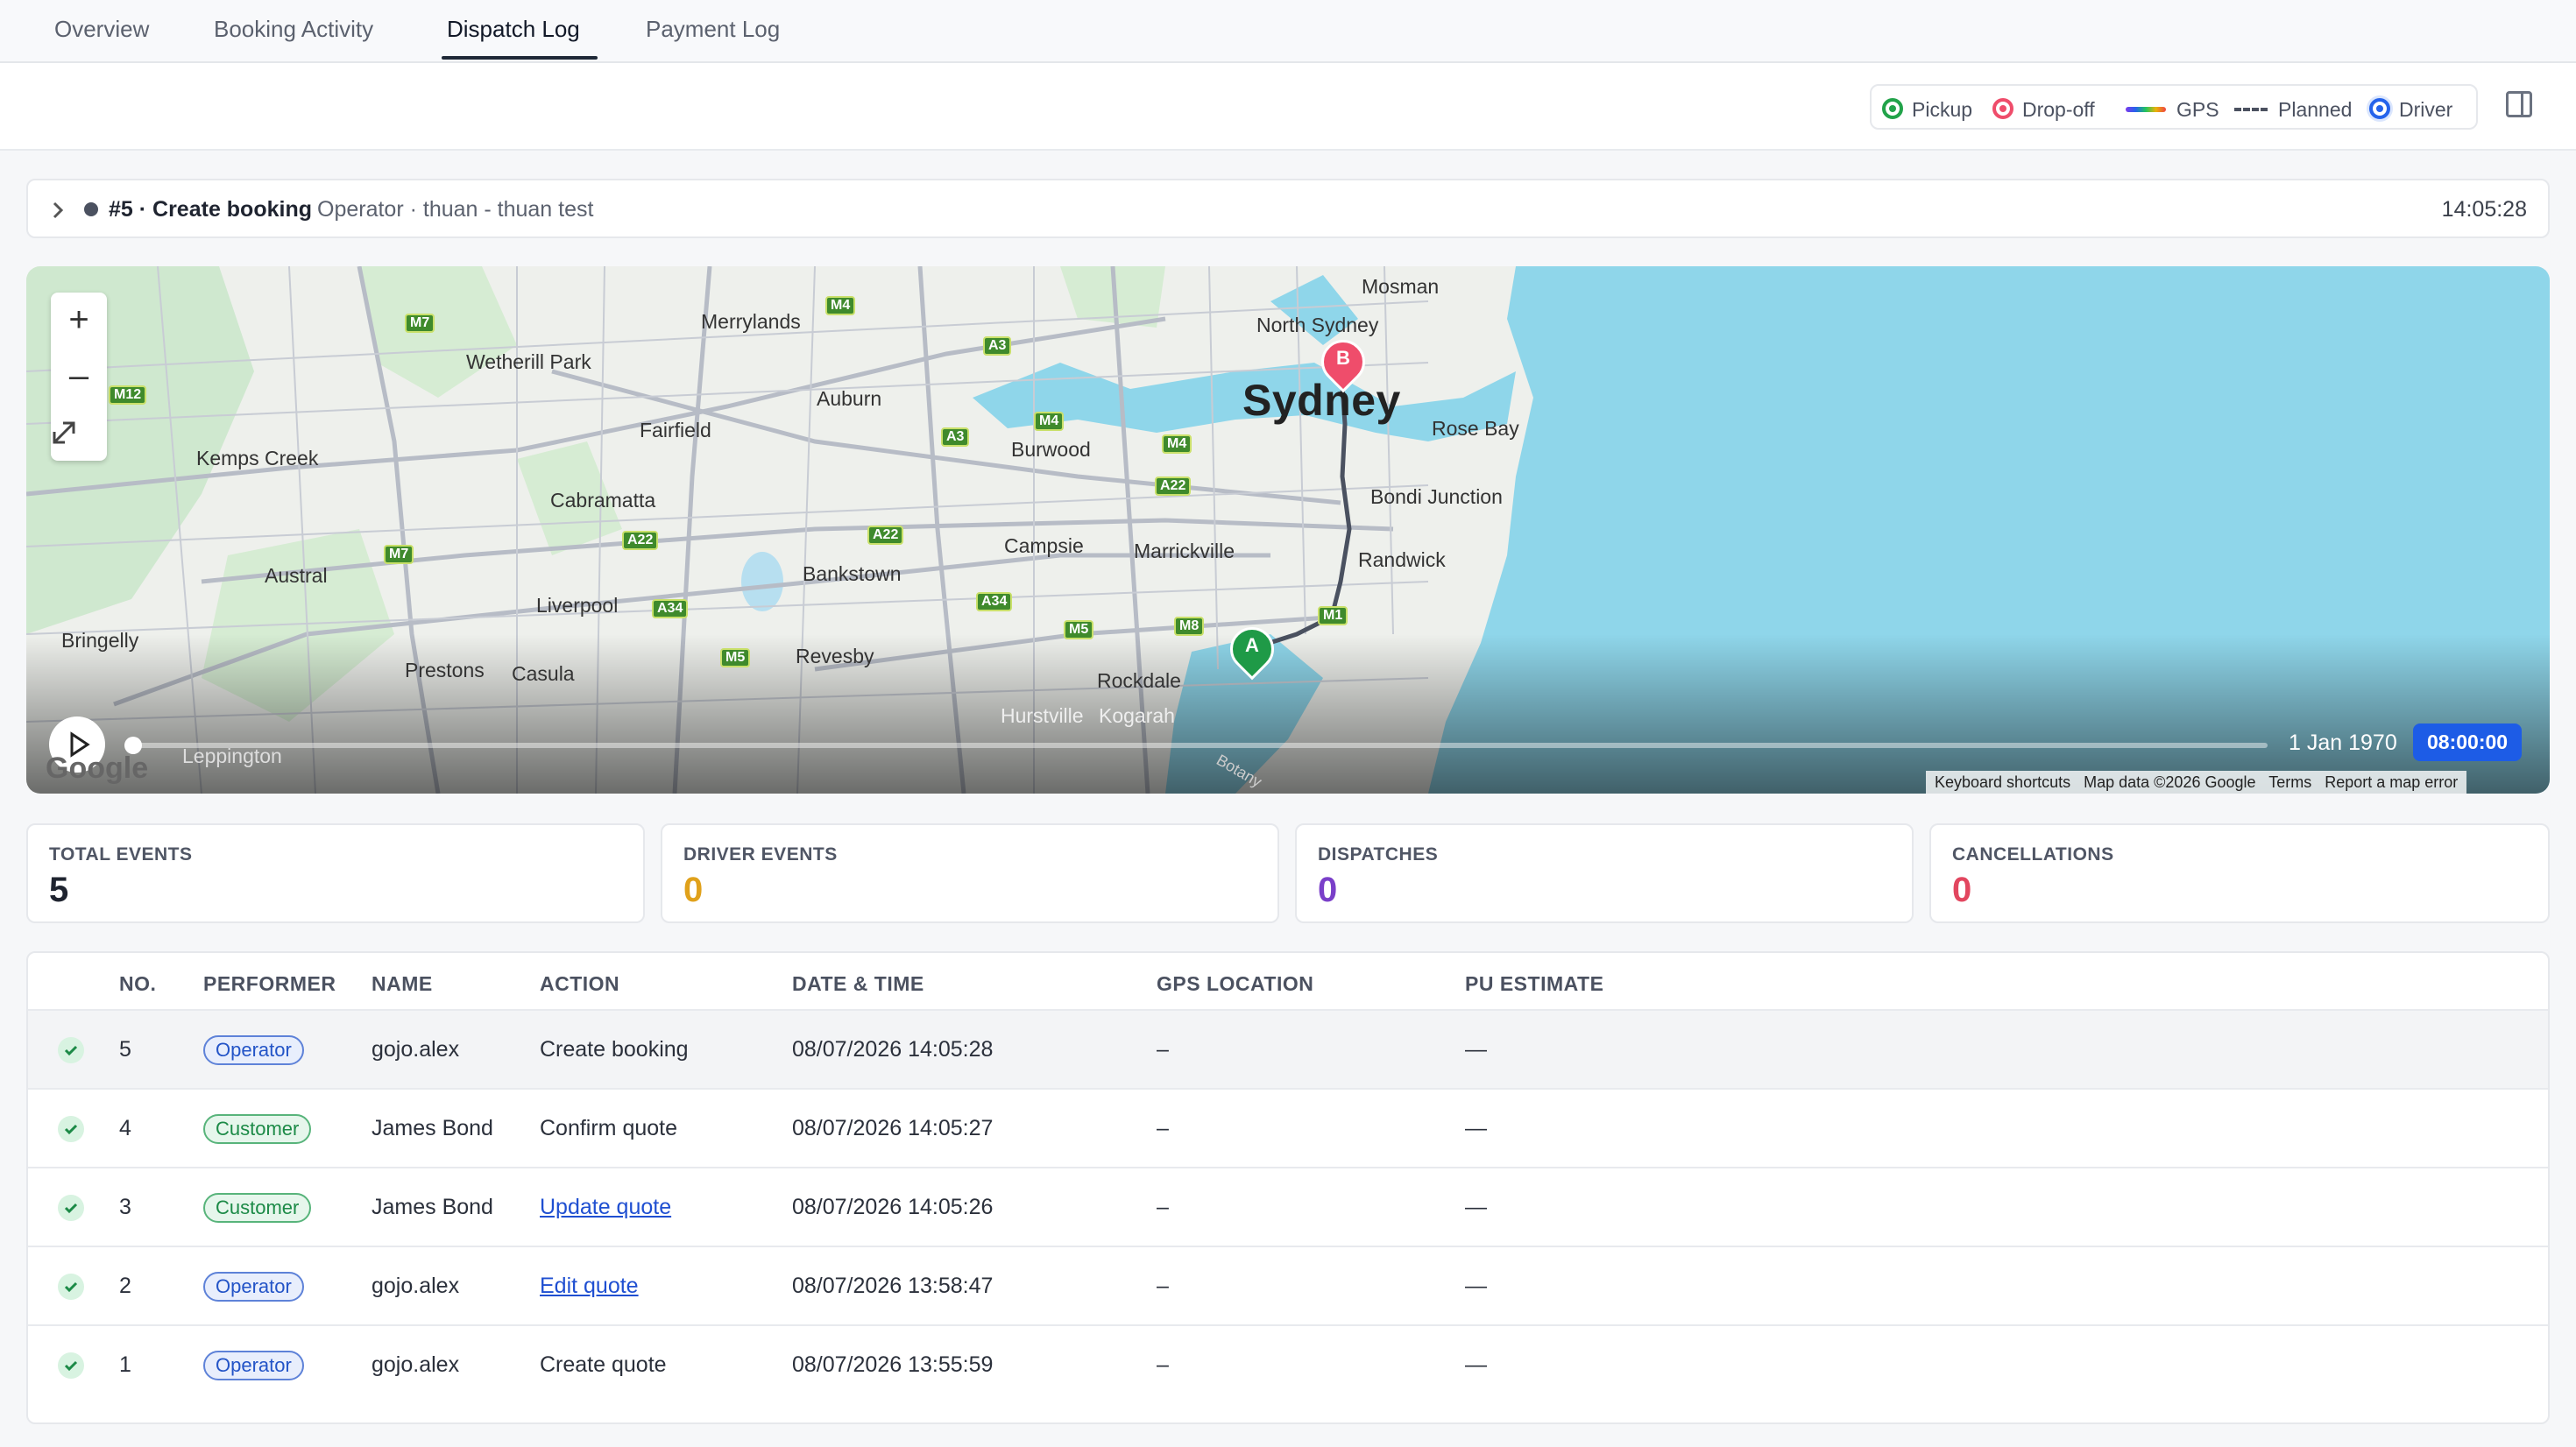 This screenshot has width=2576, height=1447. Describe the element at coordinates (91, 209) in the screenshot. I see `event-status-dot` at that location.